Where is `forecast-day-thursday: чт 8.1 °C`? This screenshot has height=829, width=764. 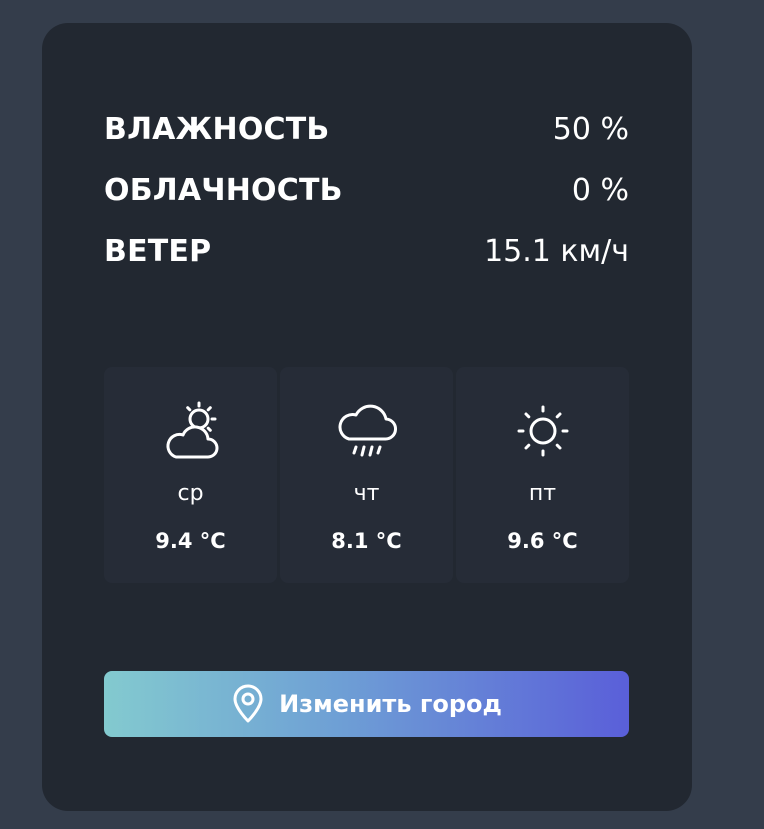 forecast-day-thursday: чт 8.1 °C is located at coordinates (366, 475).